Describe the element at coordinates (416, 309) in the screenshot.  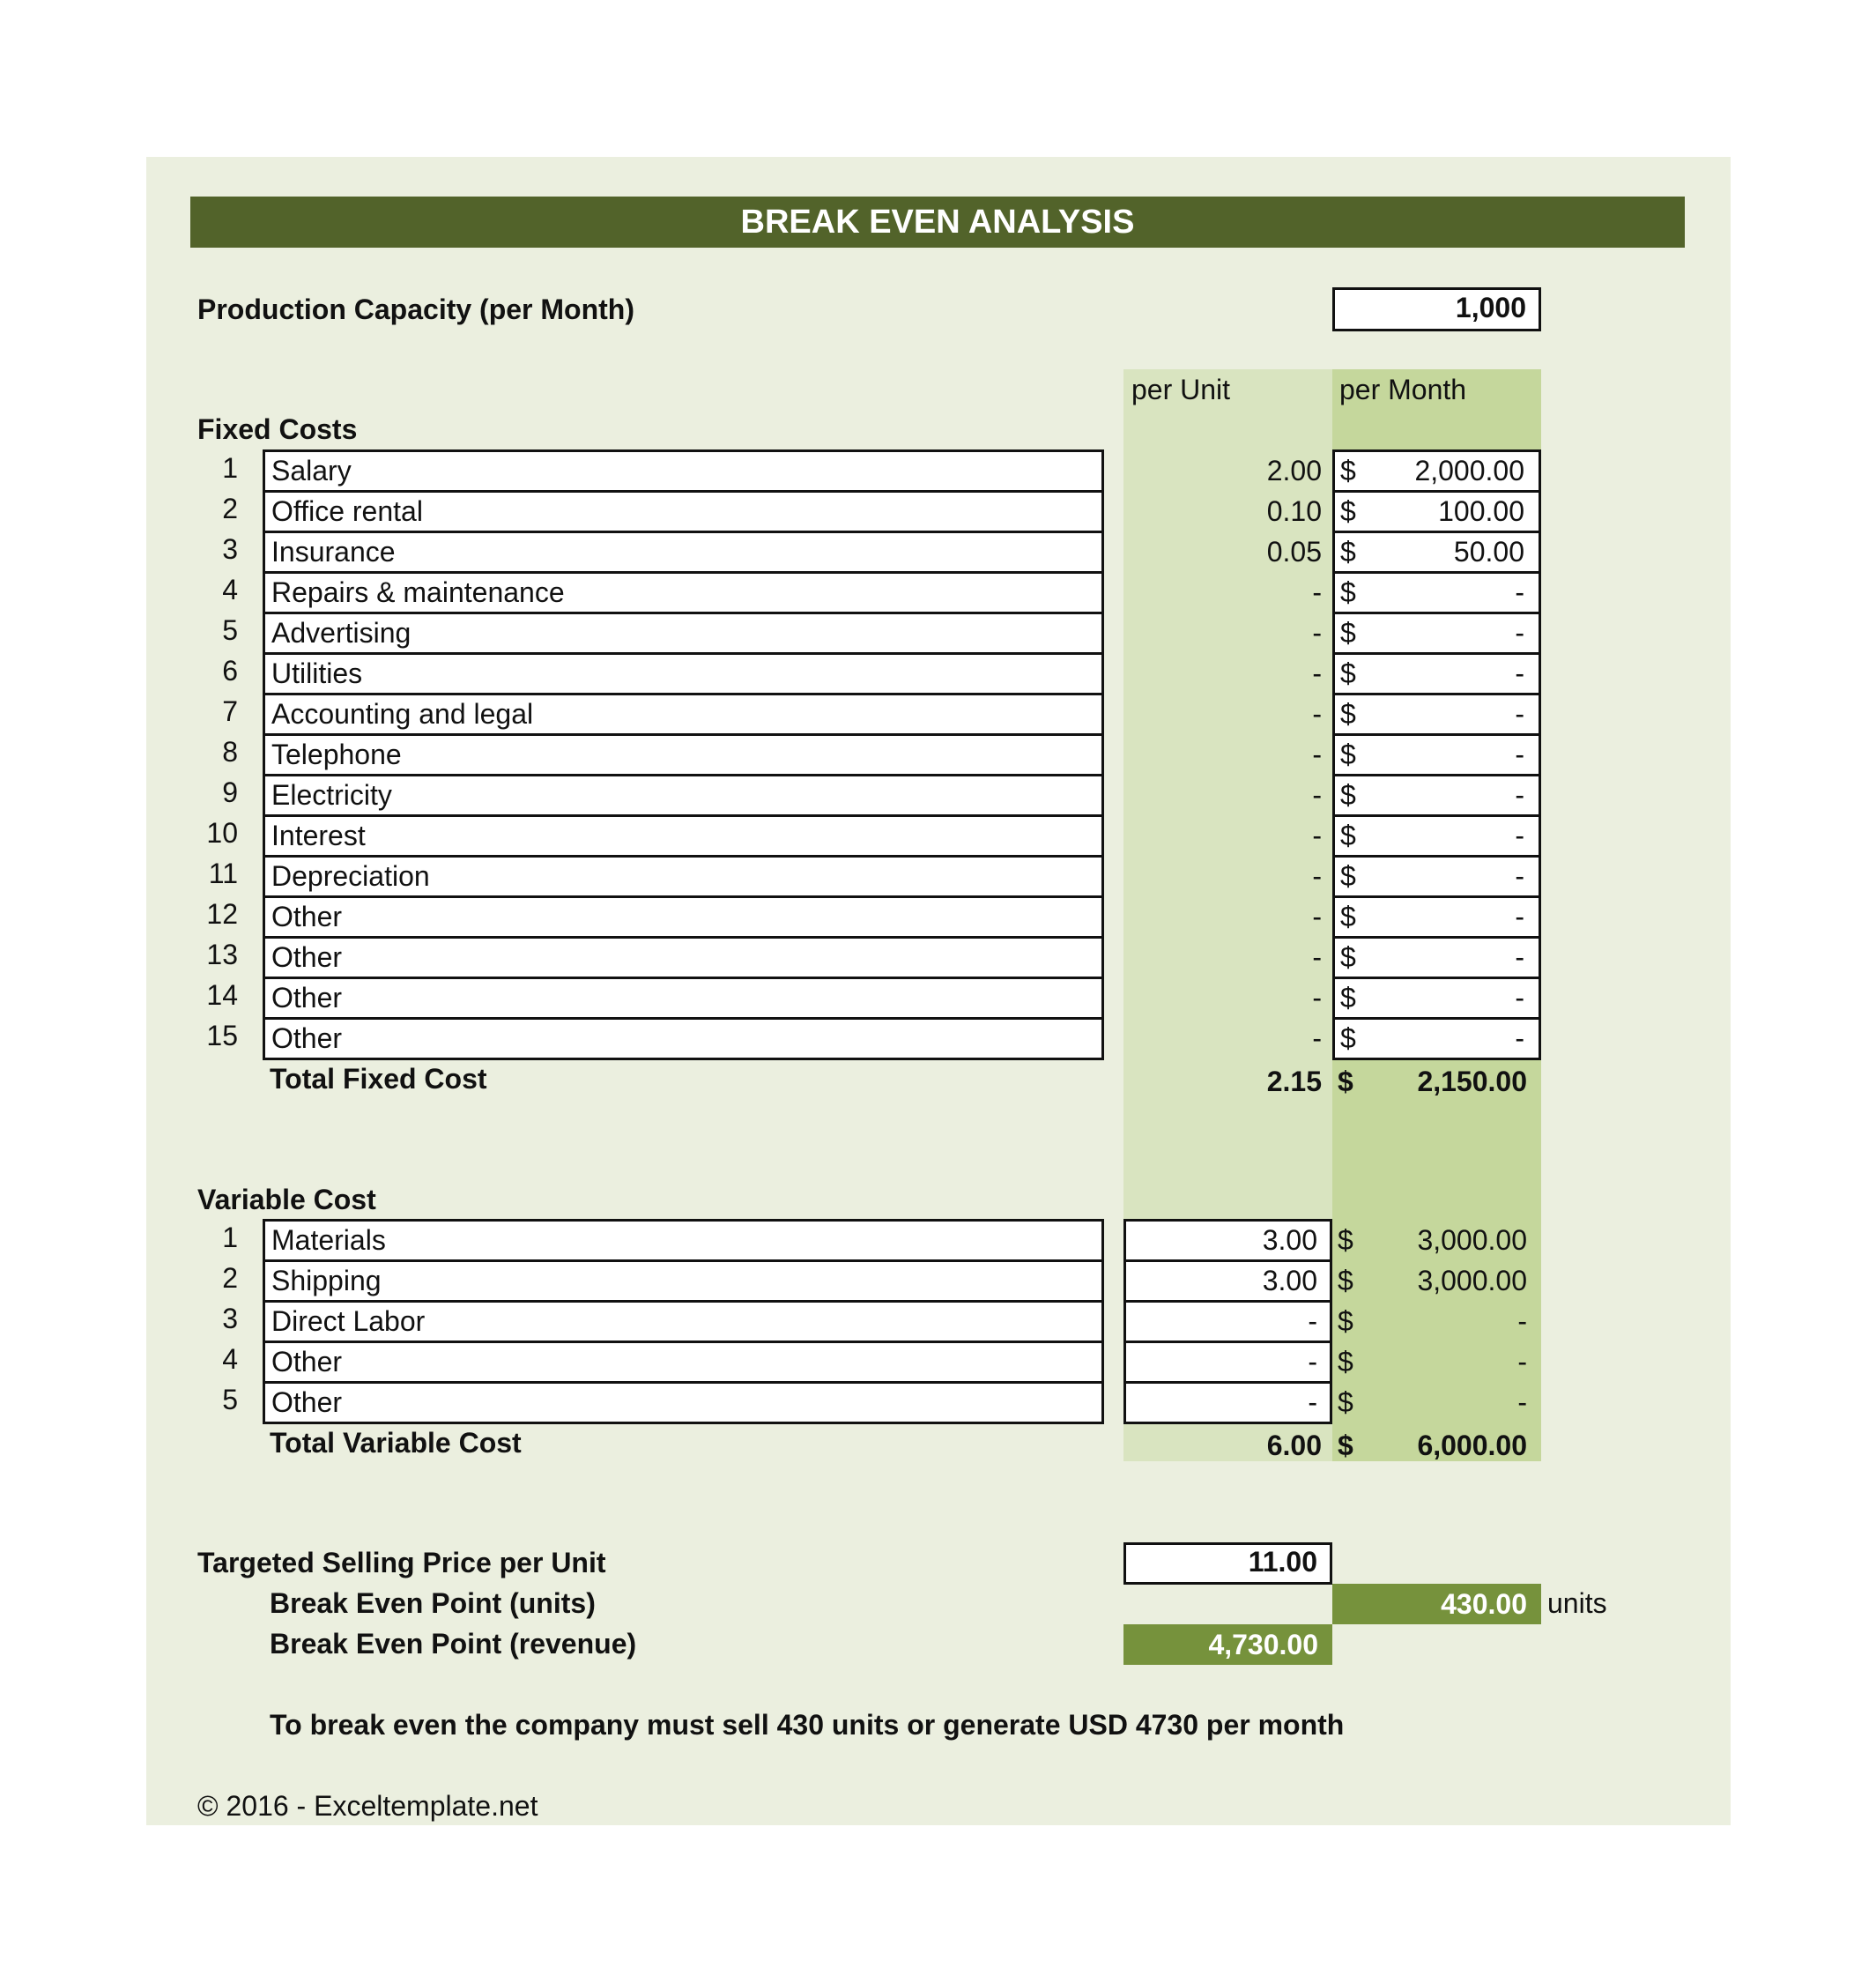
I see `production-capacity-label: Production Capacity (per Month)` at that location.